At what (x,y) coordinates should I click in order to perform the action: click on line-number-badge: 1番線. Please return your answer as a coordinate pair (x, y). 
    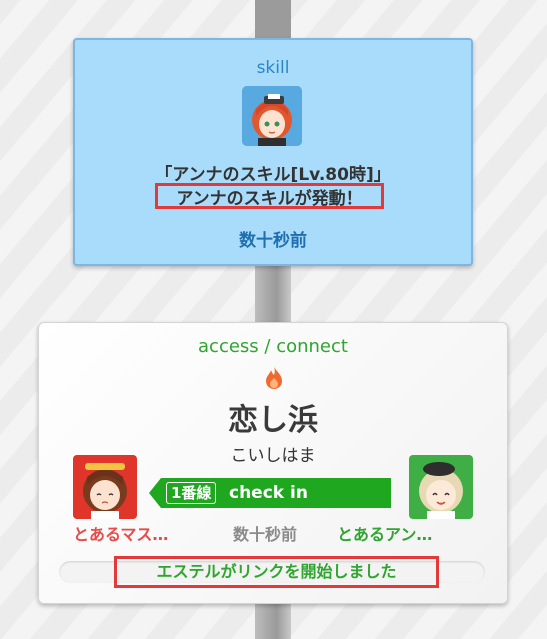
    Looking at the image, I should click on (191, 493).